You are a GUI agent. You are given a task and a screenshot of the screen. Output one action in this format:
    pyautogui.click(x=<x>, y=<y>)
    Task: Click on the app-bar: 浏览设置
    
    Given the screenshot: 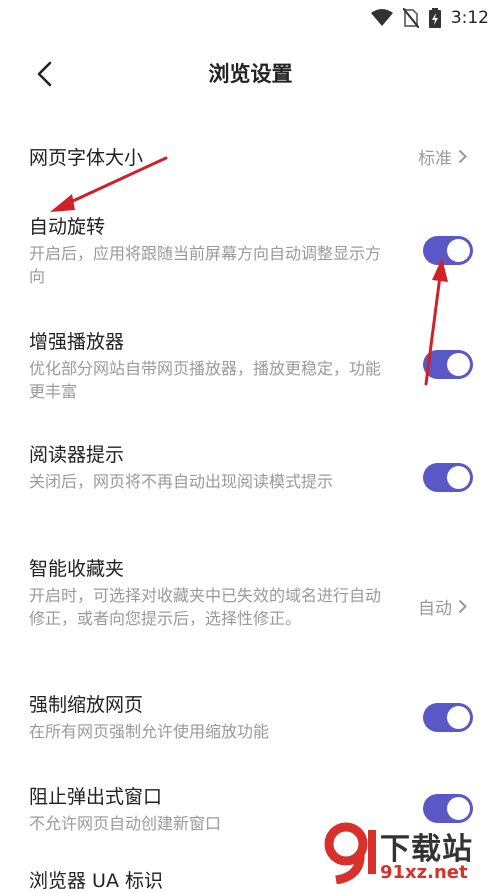 What is the action you would take?
    pyautogui.click(x=250, y=73)
    